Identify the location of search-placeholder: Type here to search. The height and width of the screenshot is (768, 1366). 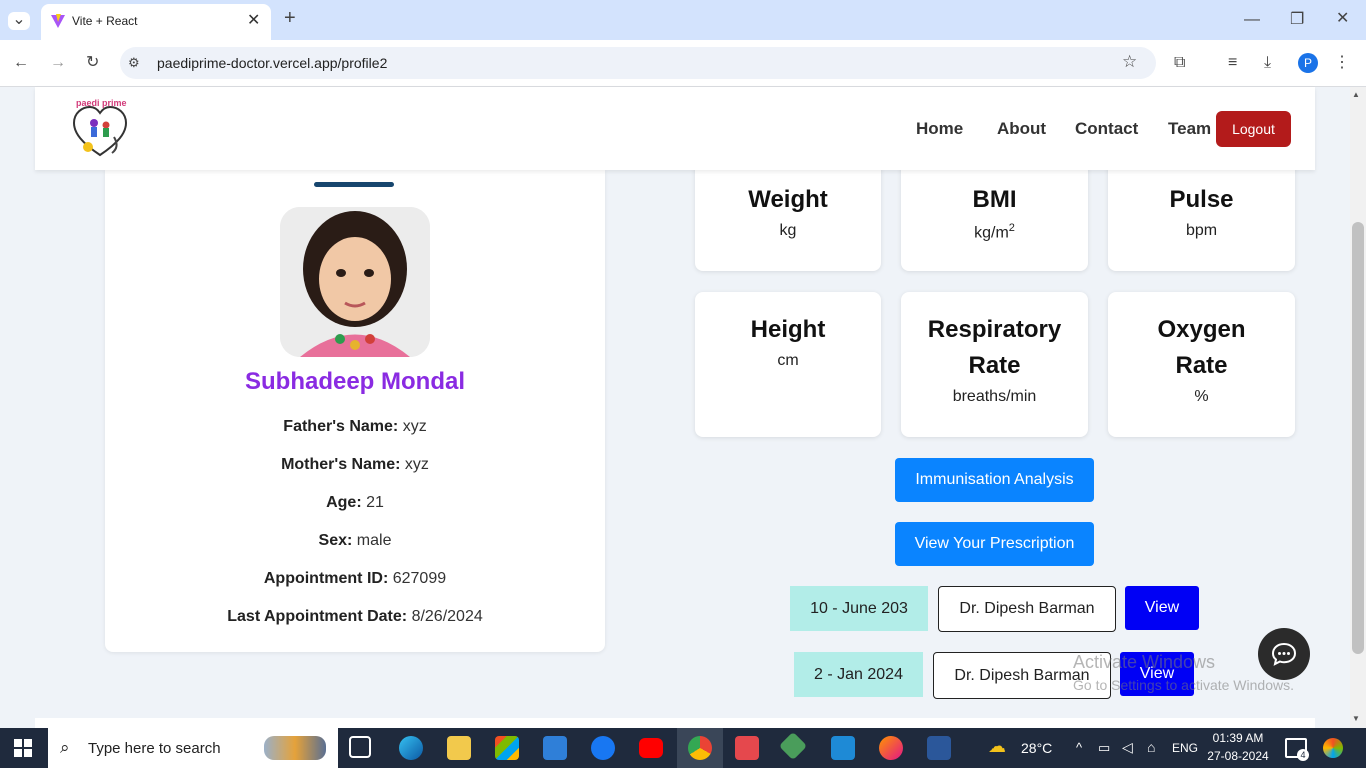
(154, 748).